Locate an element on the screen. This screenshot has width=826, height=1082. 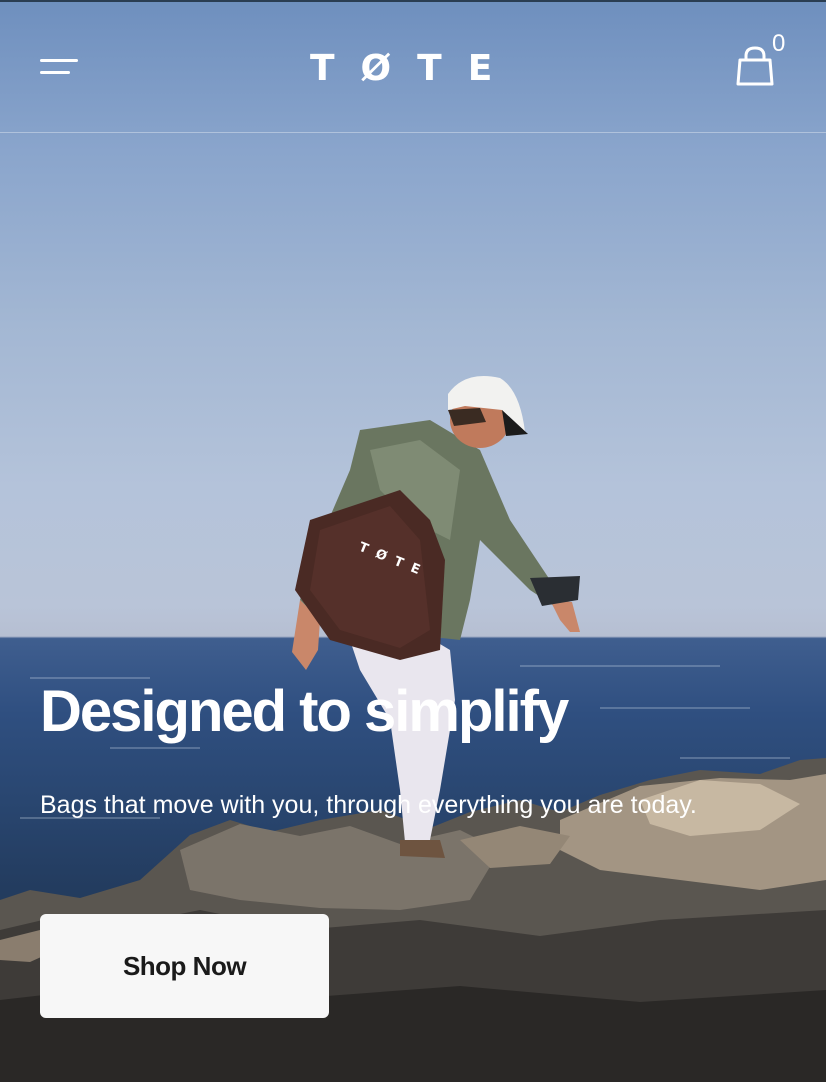
menu-line-top is located at coordinates (59, 60).